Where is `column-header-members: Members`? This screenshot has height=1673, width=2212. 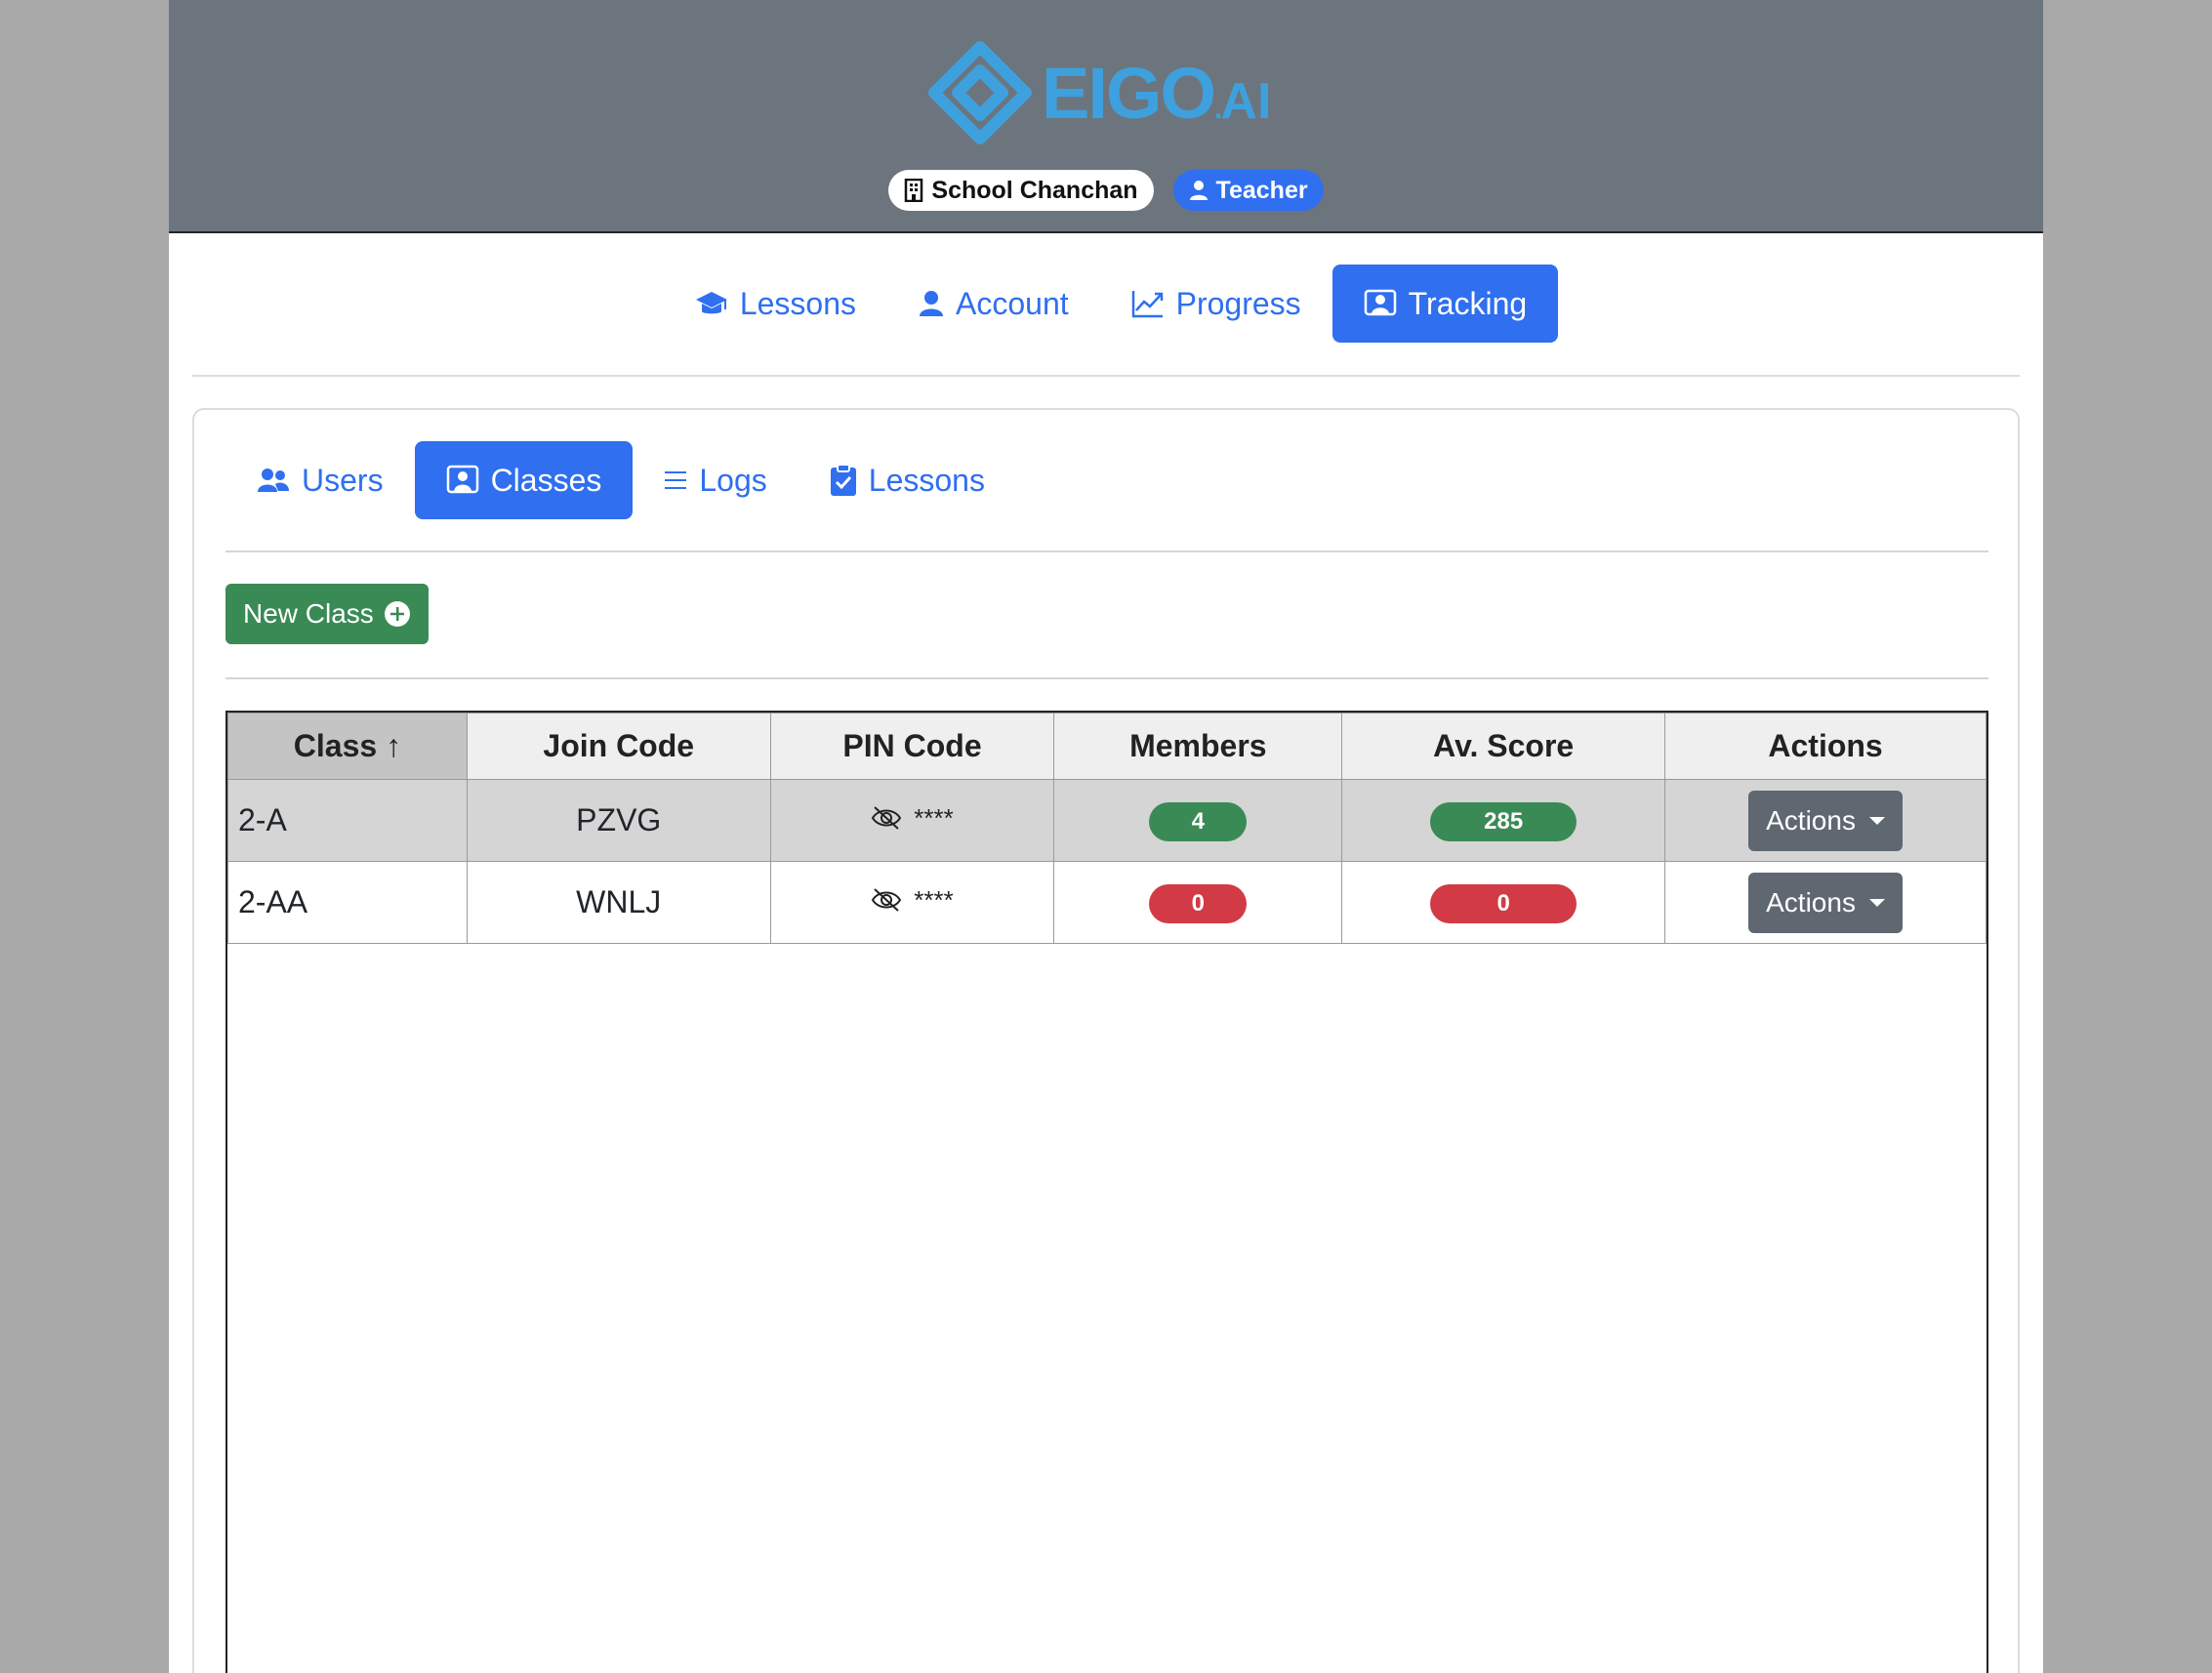
column-header-members: Members is located at coordinates (1198, 746).